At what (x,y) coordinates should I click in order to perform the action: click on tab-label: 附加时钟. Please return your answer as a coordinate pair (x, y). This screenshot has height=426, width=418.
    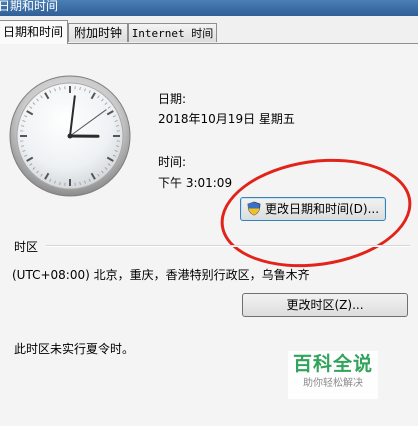
    Looking at the image, I should click on (97, 33).